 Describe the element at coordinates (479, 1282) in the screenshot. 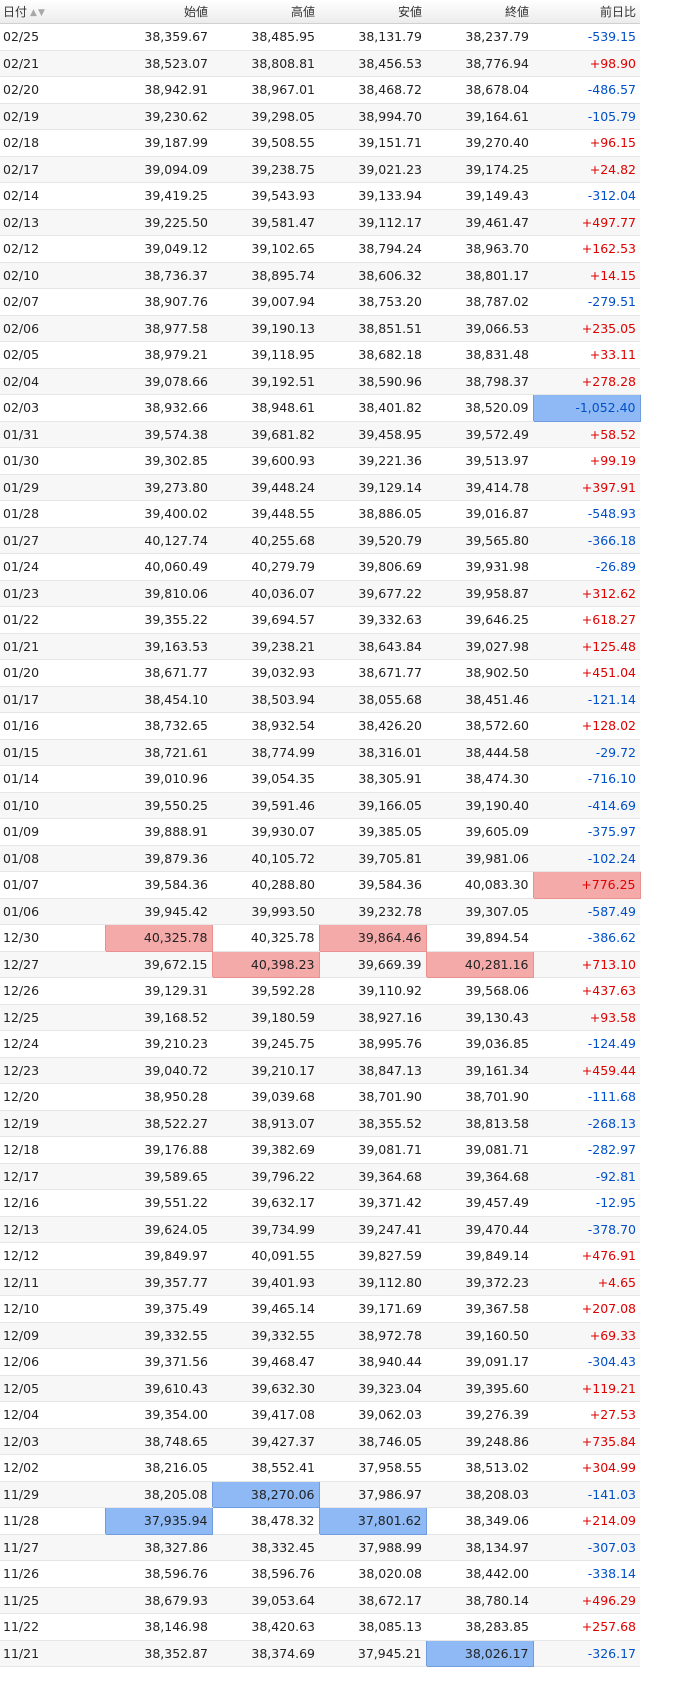

I see `cell-close: 39,372.23` at that location.